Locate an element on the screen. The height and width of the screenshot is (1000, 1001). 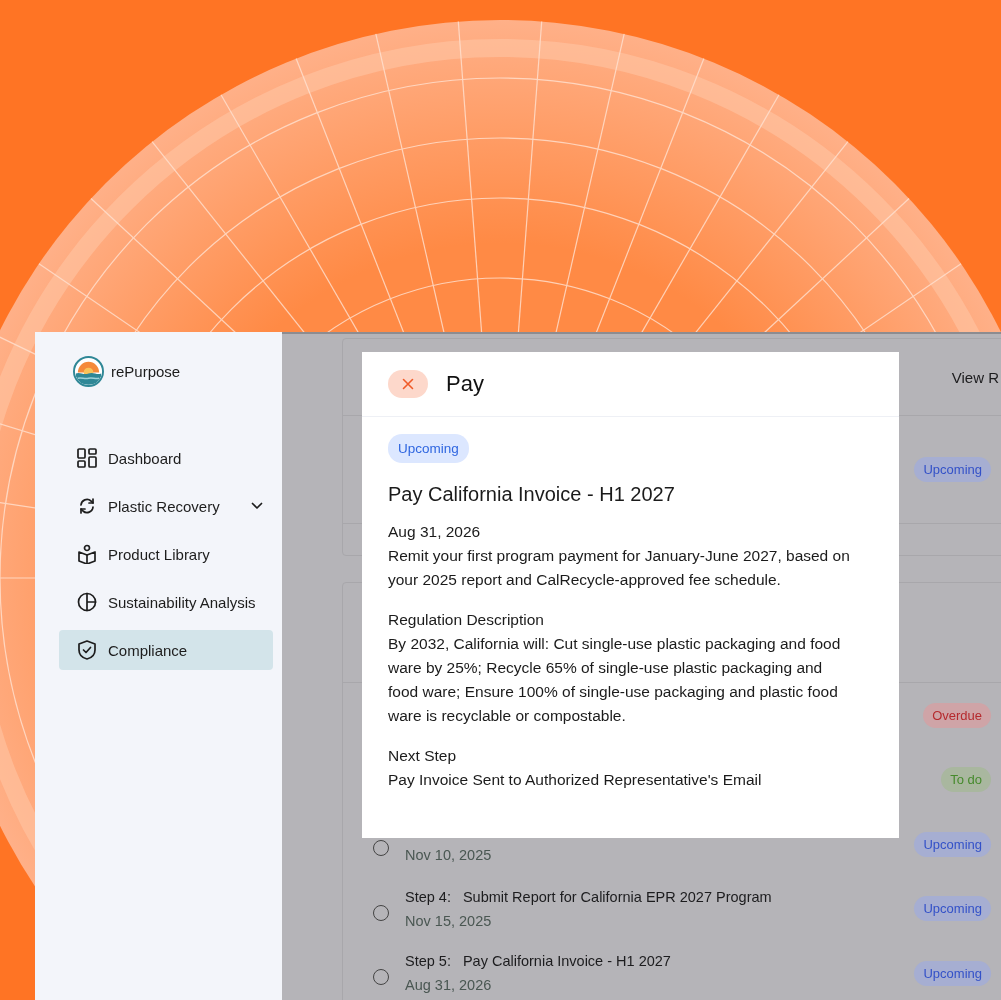
modal-title: Pay is located at coordinates (465, 384).